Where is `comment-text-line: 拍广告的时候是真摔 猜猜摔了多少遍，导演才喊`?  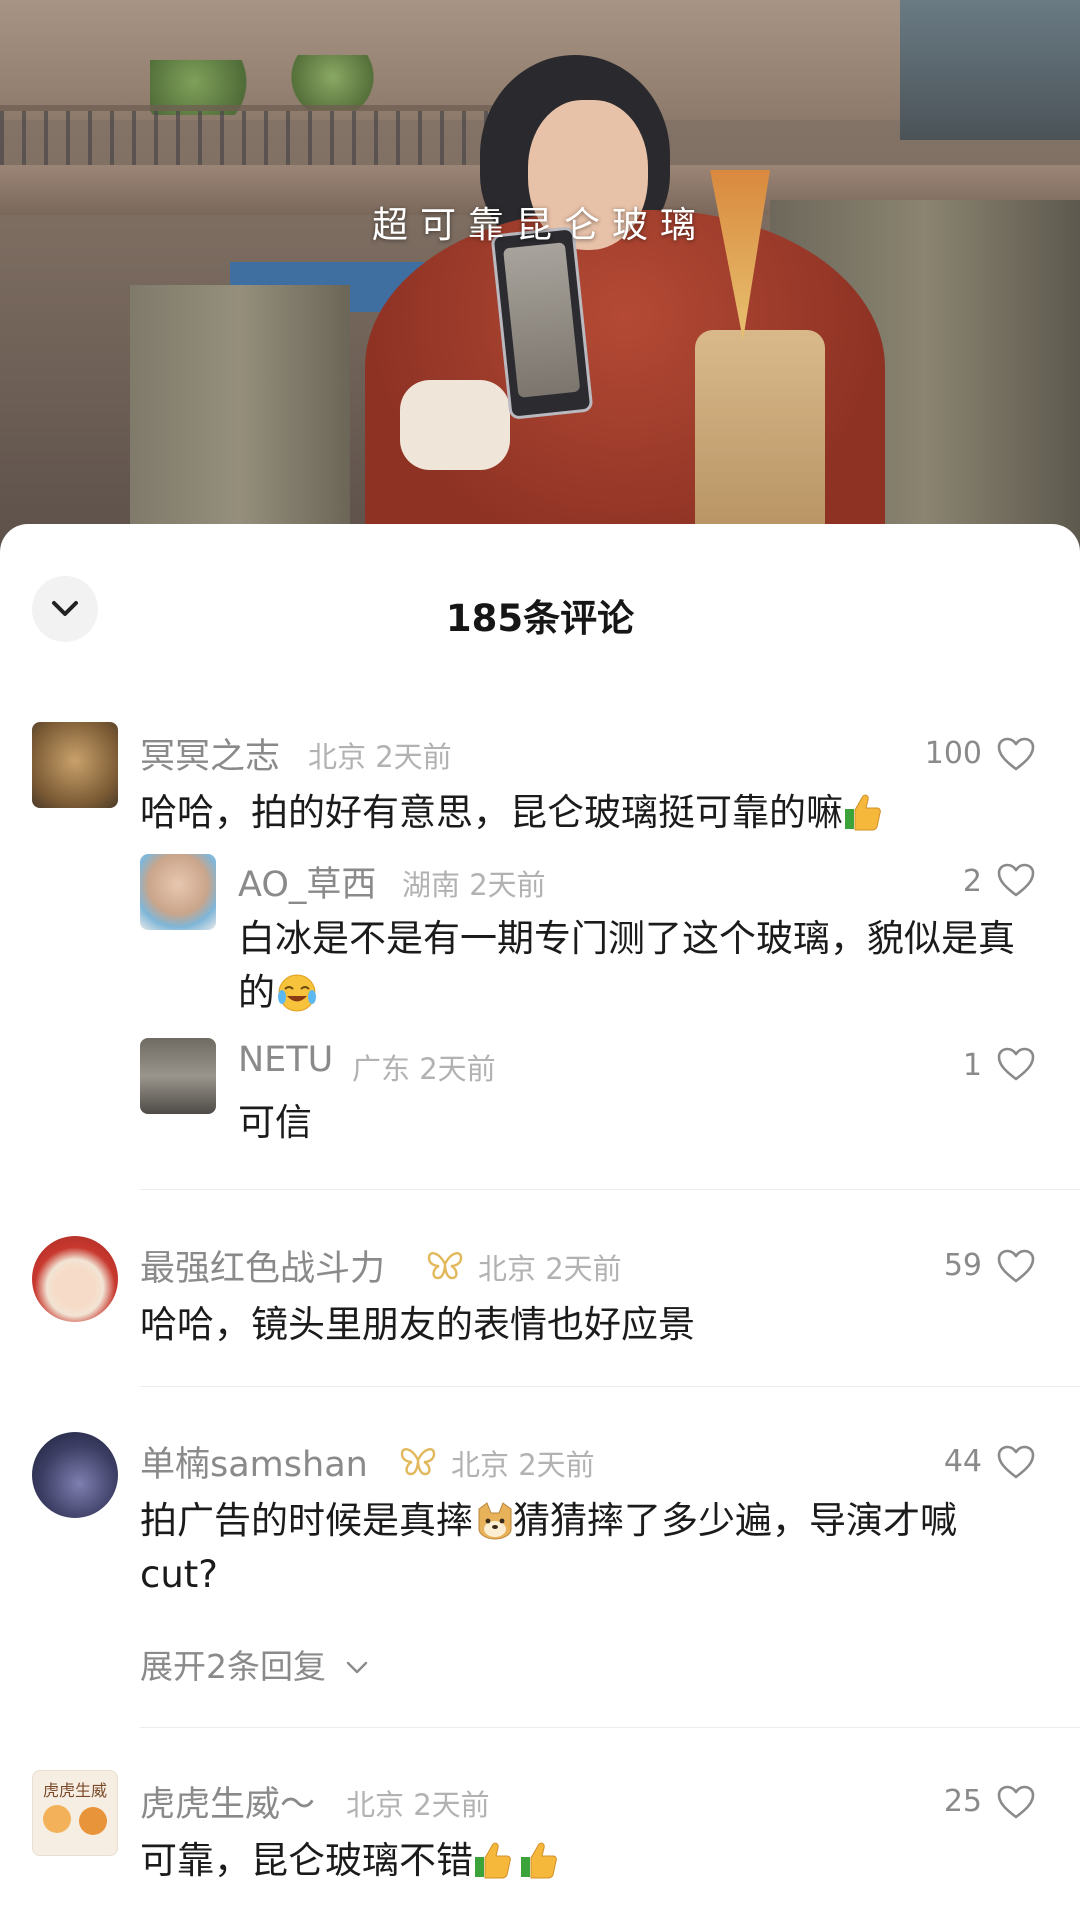
comment-text-line: 拍广告的时候是真摔 猜猜摔了多少遍，导演才喊 is located at coordinates (580, 1521).